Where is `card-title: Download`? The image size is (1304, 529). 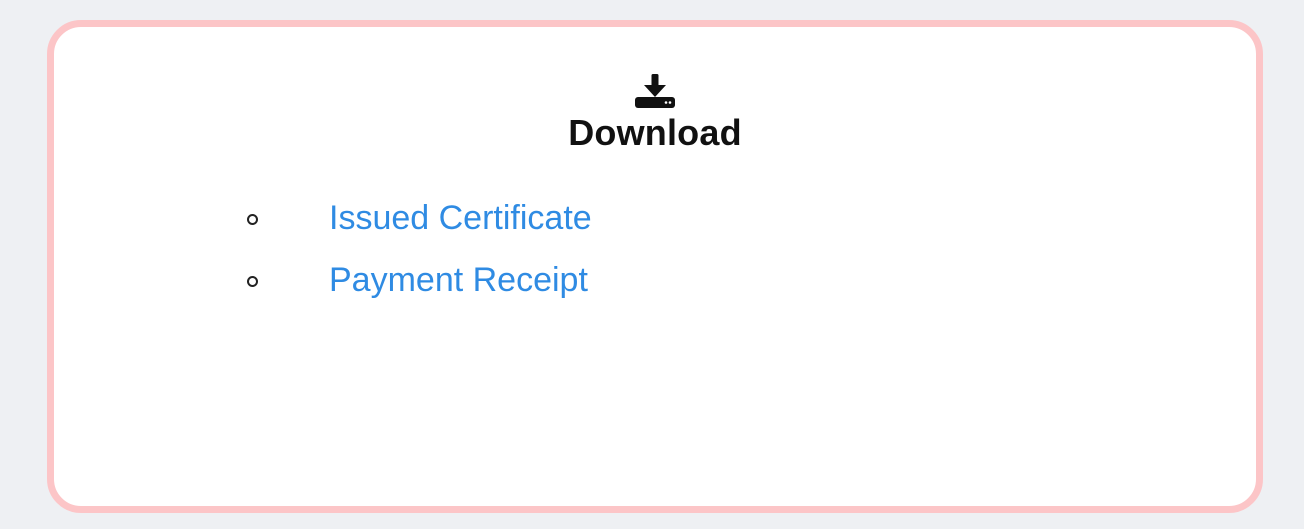 card-title: Download is located at coordinates (655, 132).